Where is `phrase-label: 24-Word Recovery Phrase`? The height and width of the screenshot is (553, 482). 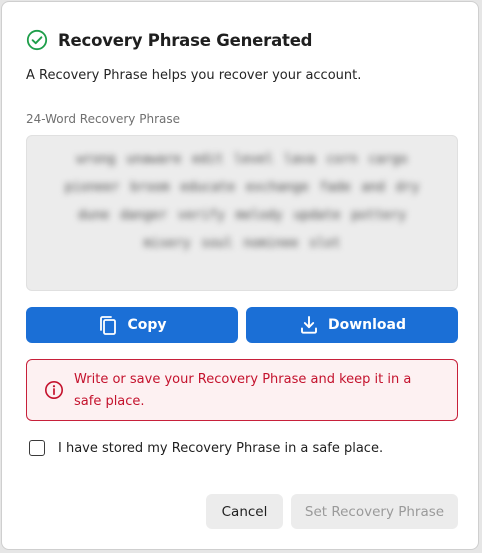 phrase-label: 24-Word Recovery Phrase is located at coordinates (103, 119).